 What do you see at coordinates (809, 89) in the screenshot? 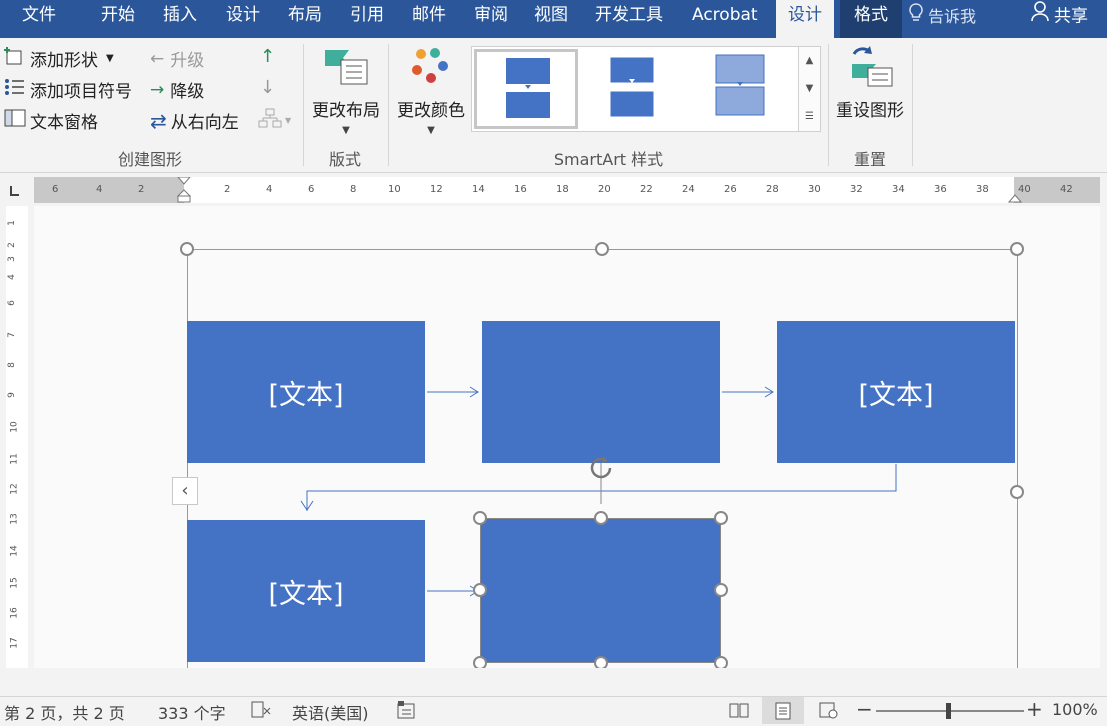
I see `gallery-scroll-down: ▼` at bounding box center [809, 89].